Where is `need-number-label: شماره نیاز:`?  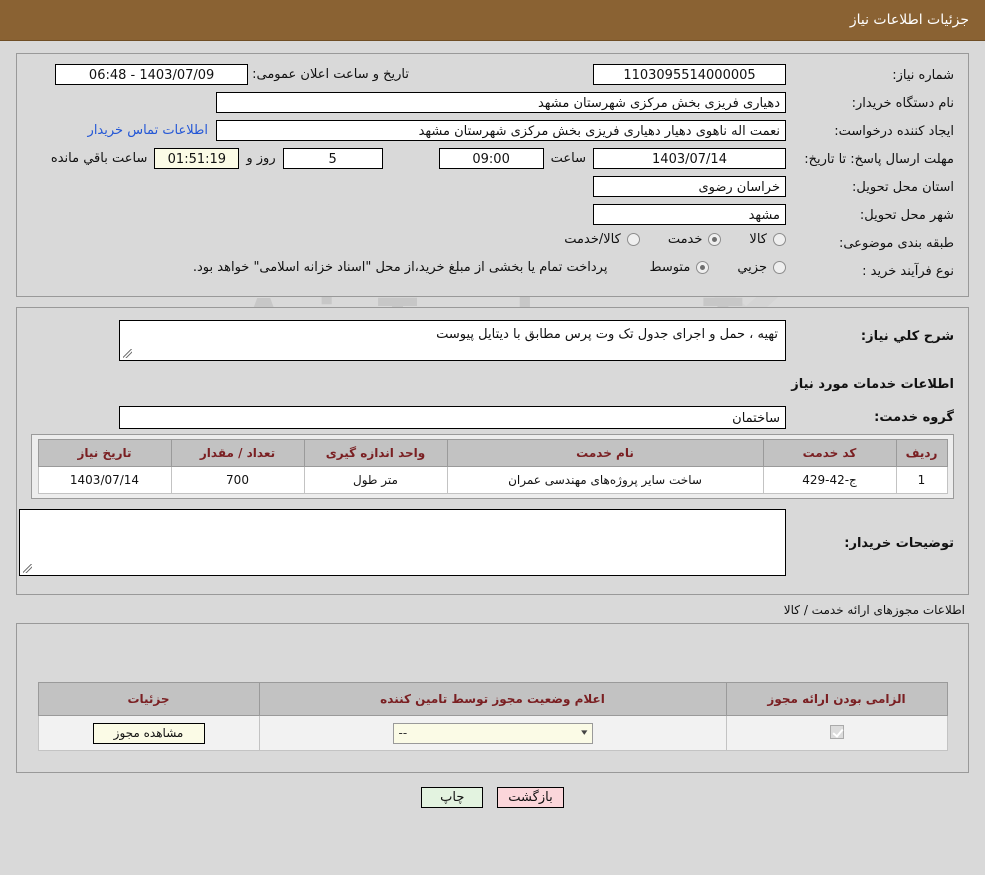
need-number-label: شماره نیاز: is located at coordinates (923, 75).